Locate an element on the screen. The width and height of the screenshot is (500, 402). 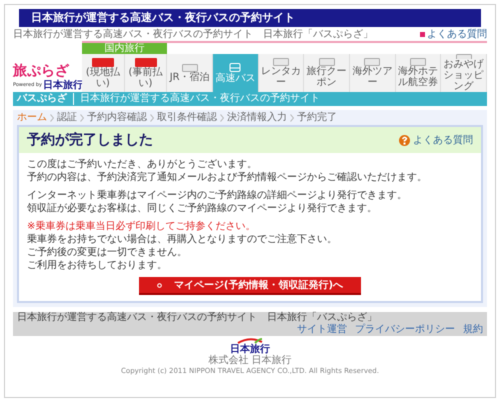
swoosh-icon is located at coordinates (250, 341).